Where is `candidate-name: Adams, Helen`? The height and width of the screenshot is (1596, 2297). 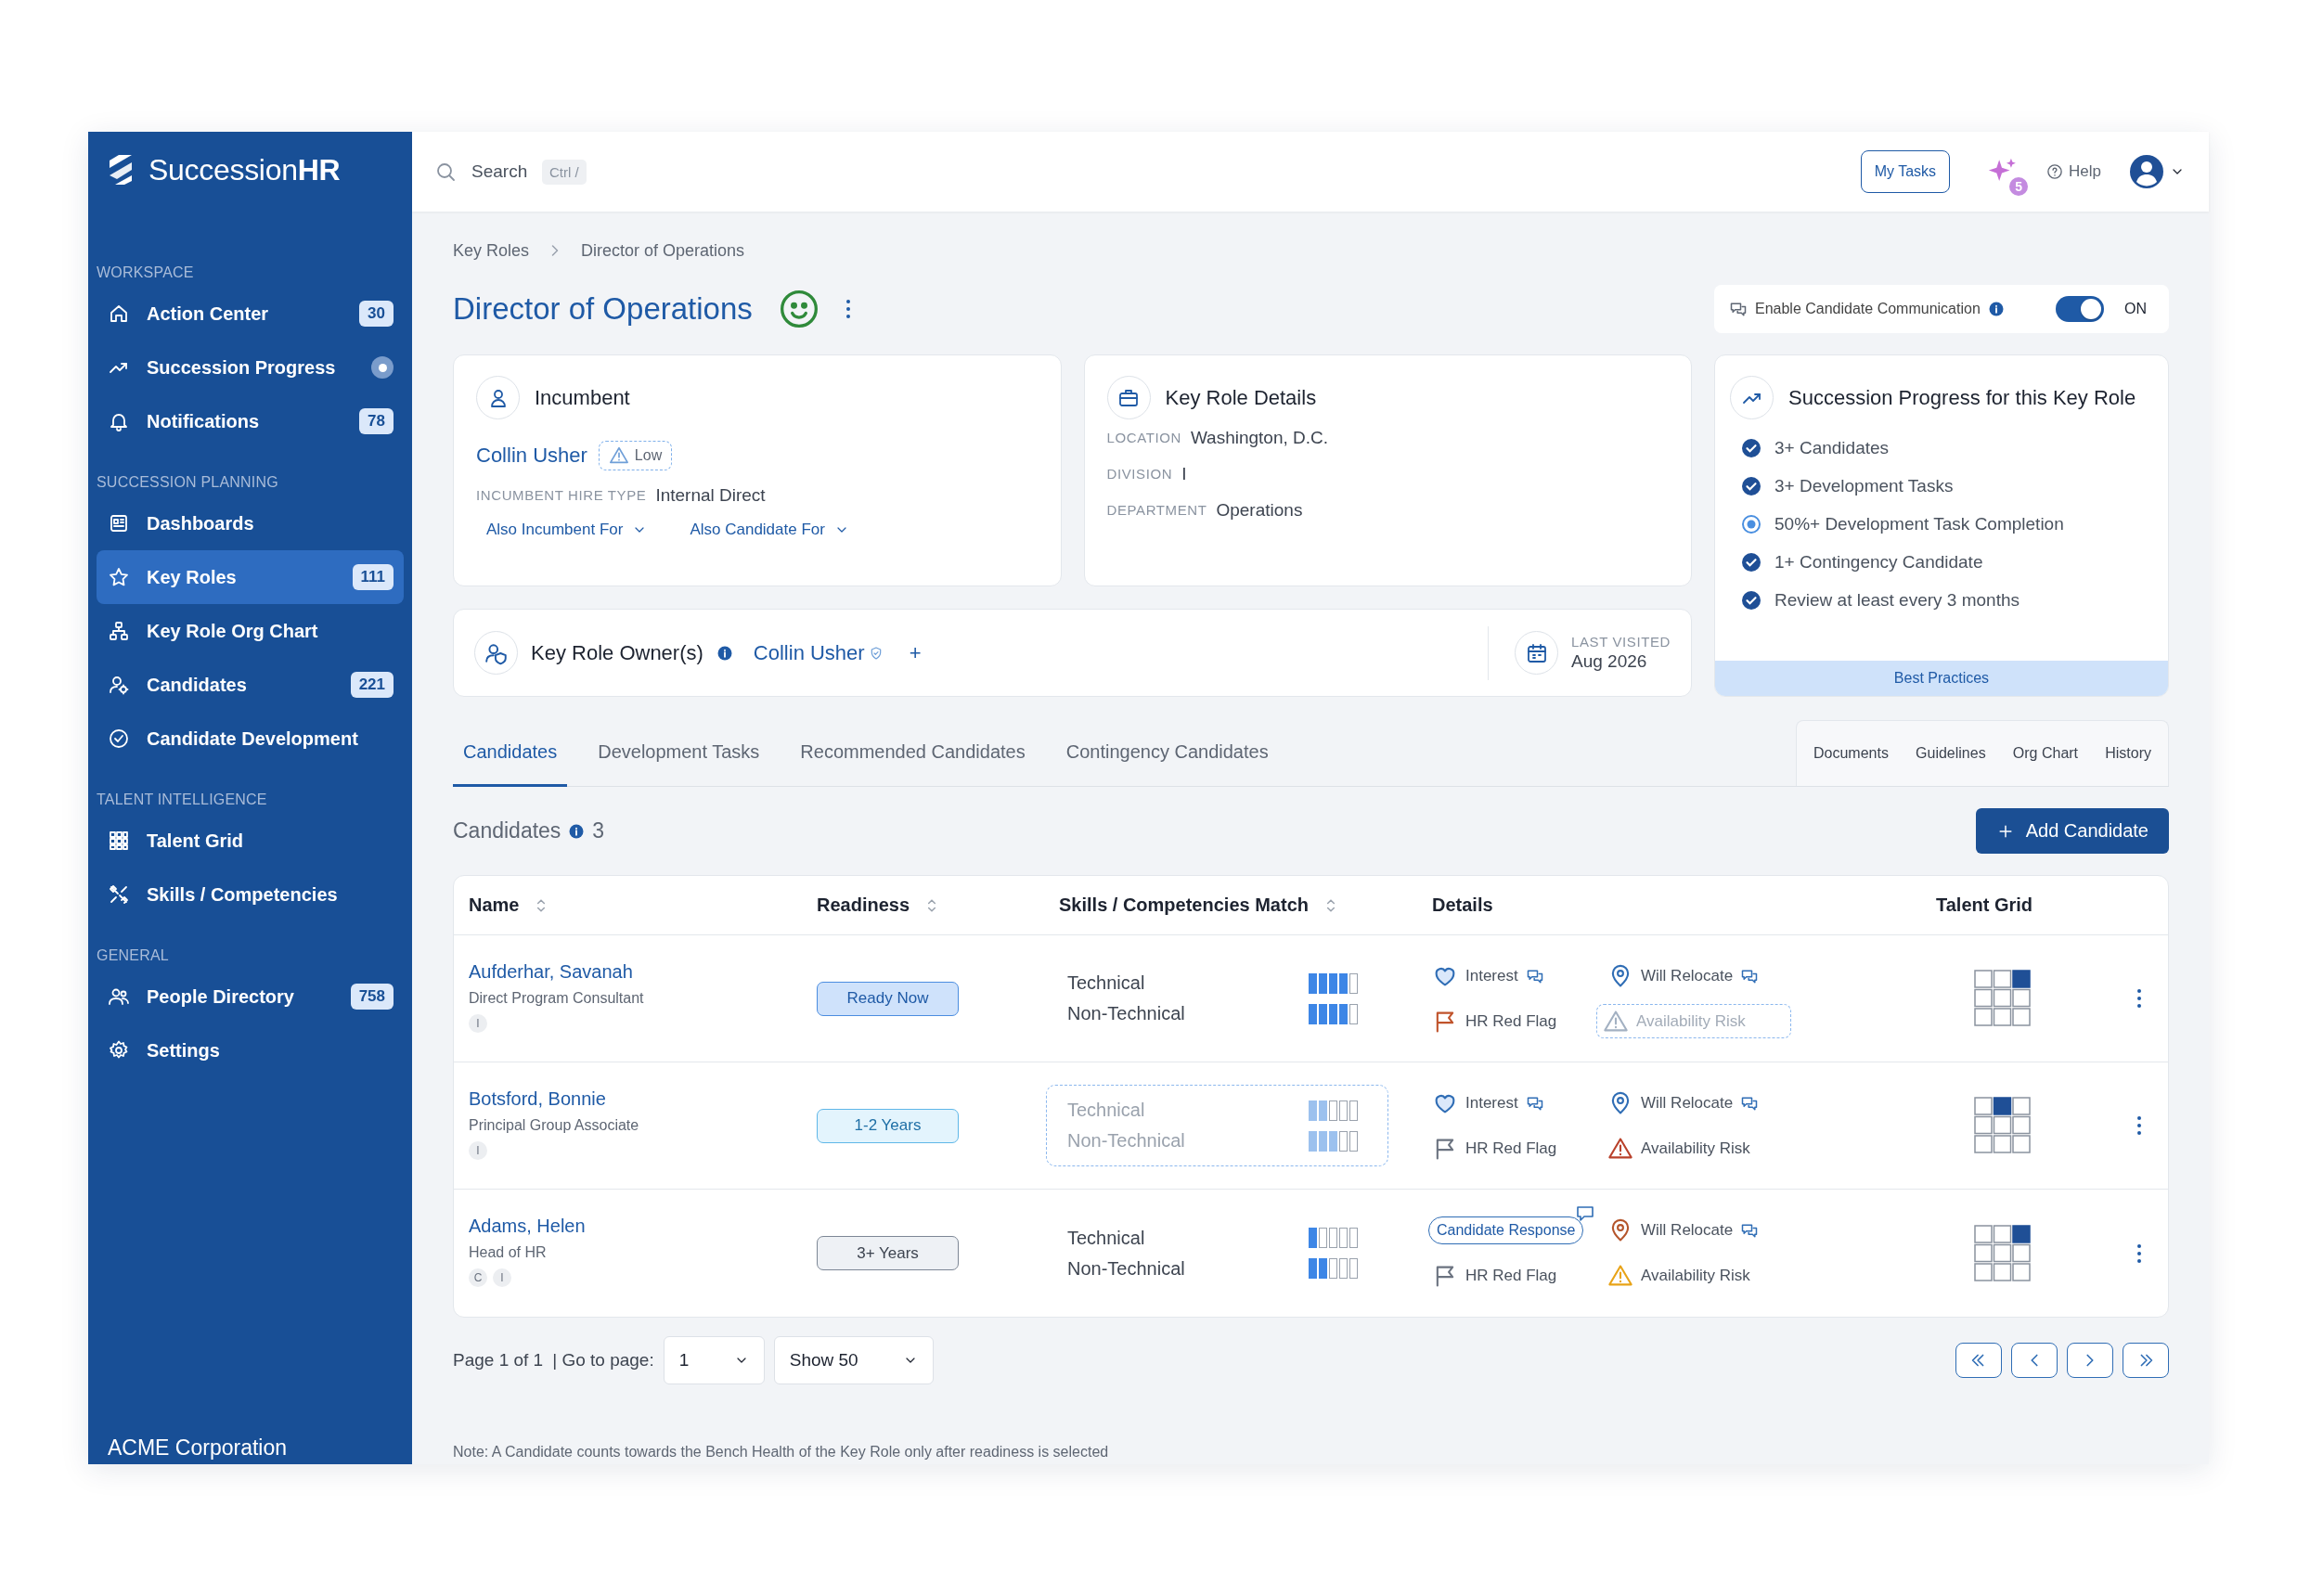
candidate-name: Adams, Helen is located at coordinates (528, 1227).